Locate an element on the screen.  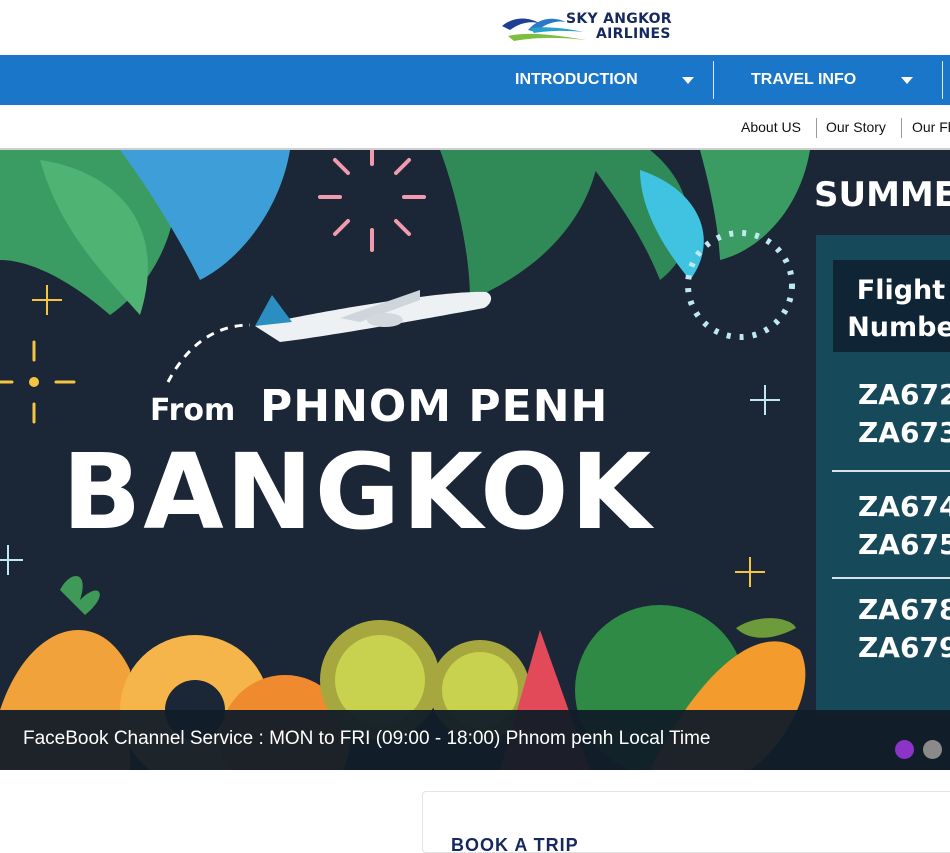
flight-header-line1: Flight is located at coordinates (901, 290).